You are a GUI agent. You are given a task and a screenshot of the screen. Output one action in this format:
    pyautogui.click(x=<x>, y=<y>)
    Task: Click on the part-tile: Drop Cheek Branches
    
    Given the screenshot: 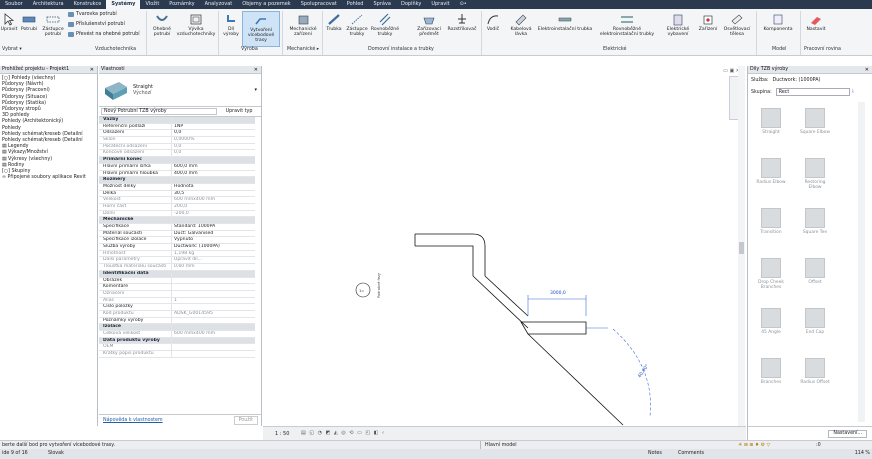 What is the action you would take?
    pyautogui.click(x=771, y=274)
    